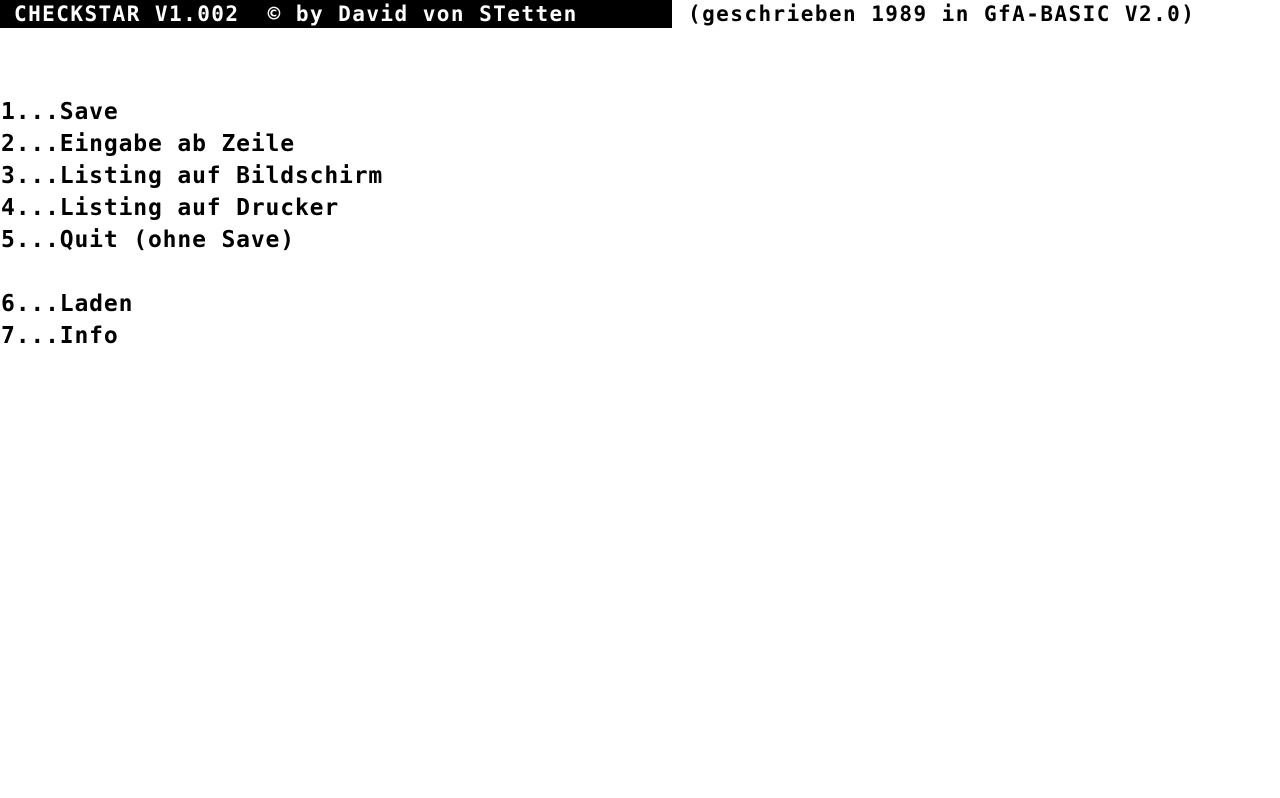 This screenshot has height=798, width=1280. I want to click on menu-item-quit-ohne-save: 5...Quit (ohne Save), so click(640, 240).